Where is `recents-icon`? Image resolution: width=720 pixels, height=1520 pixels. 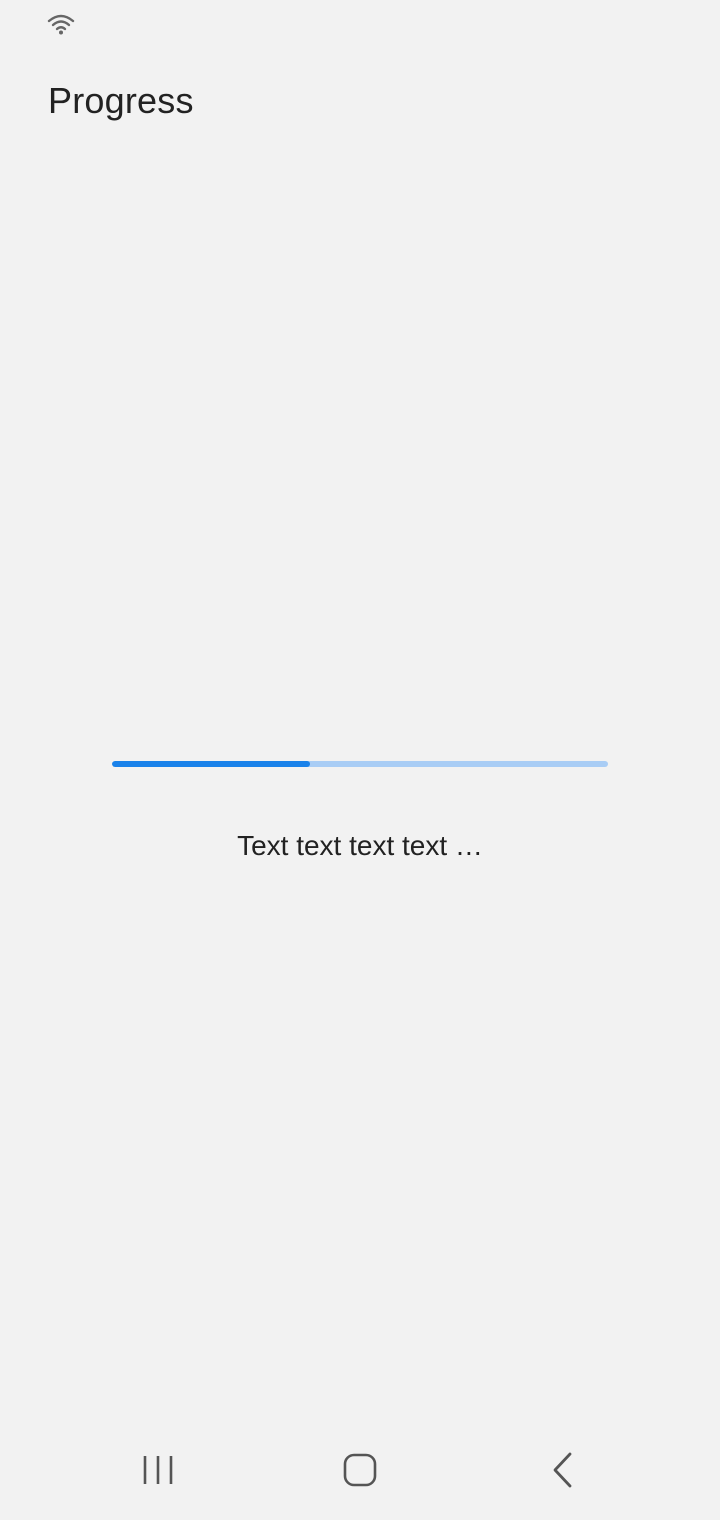
recents-icon is located at coordinates (158, 1472).